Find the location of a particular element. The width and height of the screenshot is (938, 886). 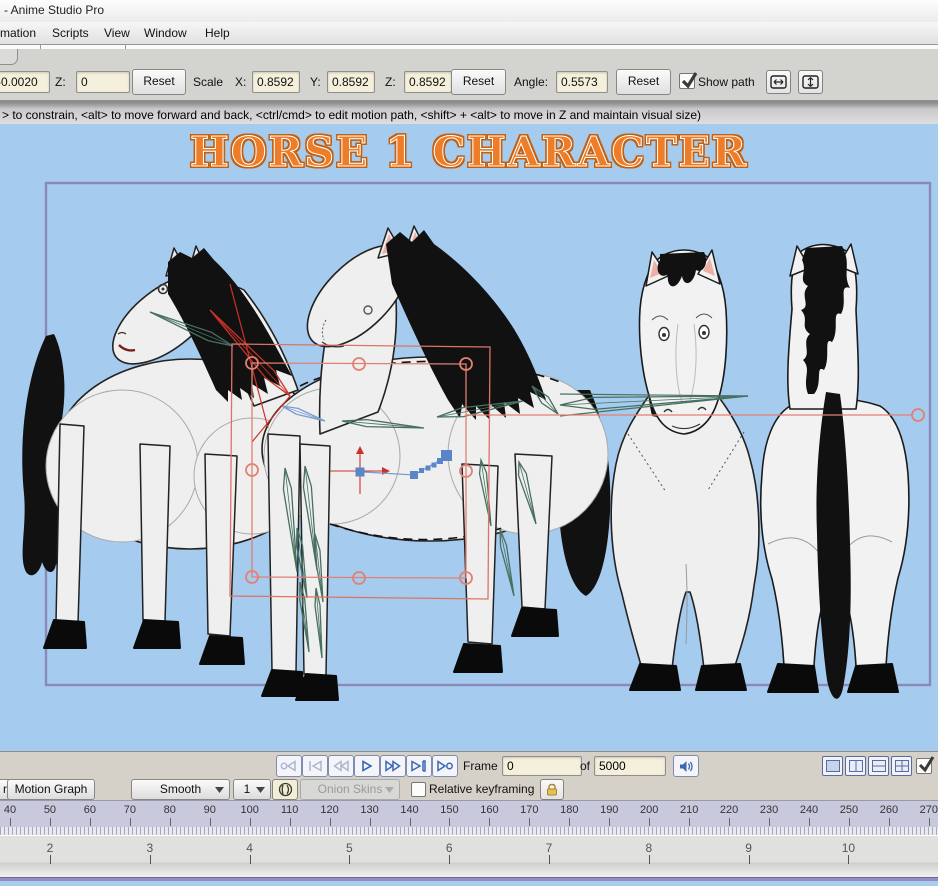

previous-keyframe-icon is located at coordinates (315, 766).